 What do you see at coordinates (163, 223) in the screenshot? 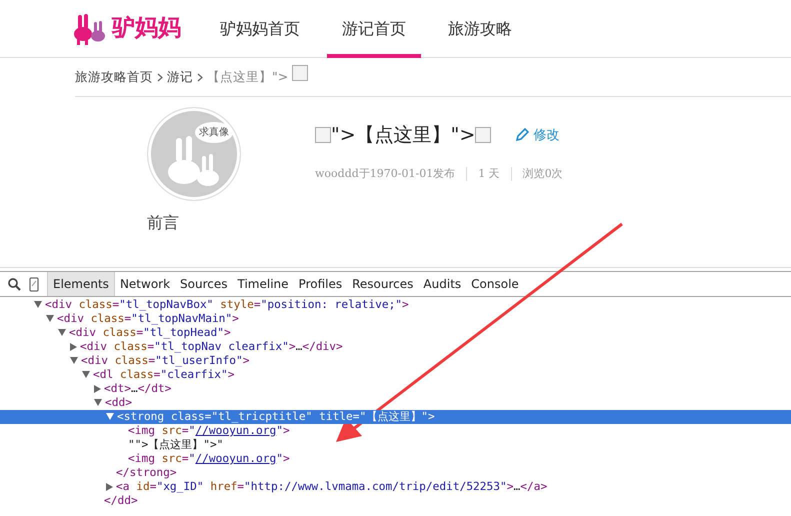
I see `section-heading: 前言` at bounding box center [163, 223].